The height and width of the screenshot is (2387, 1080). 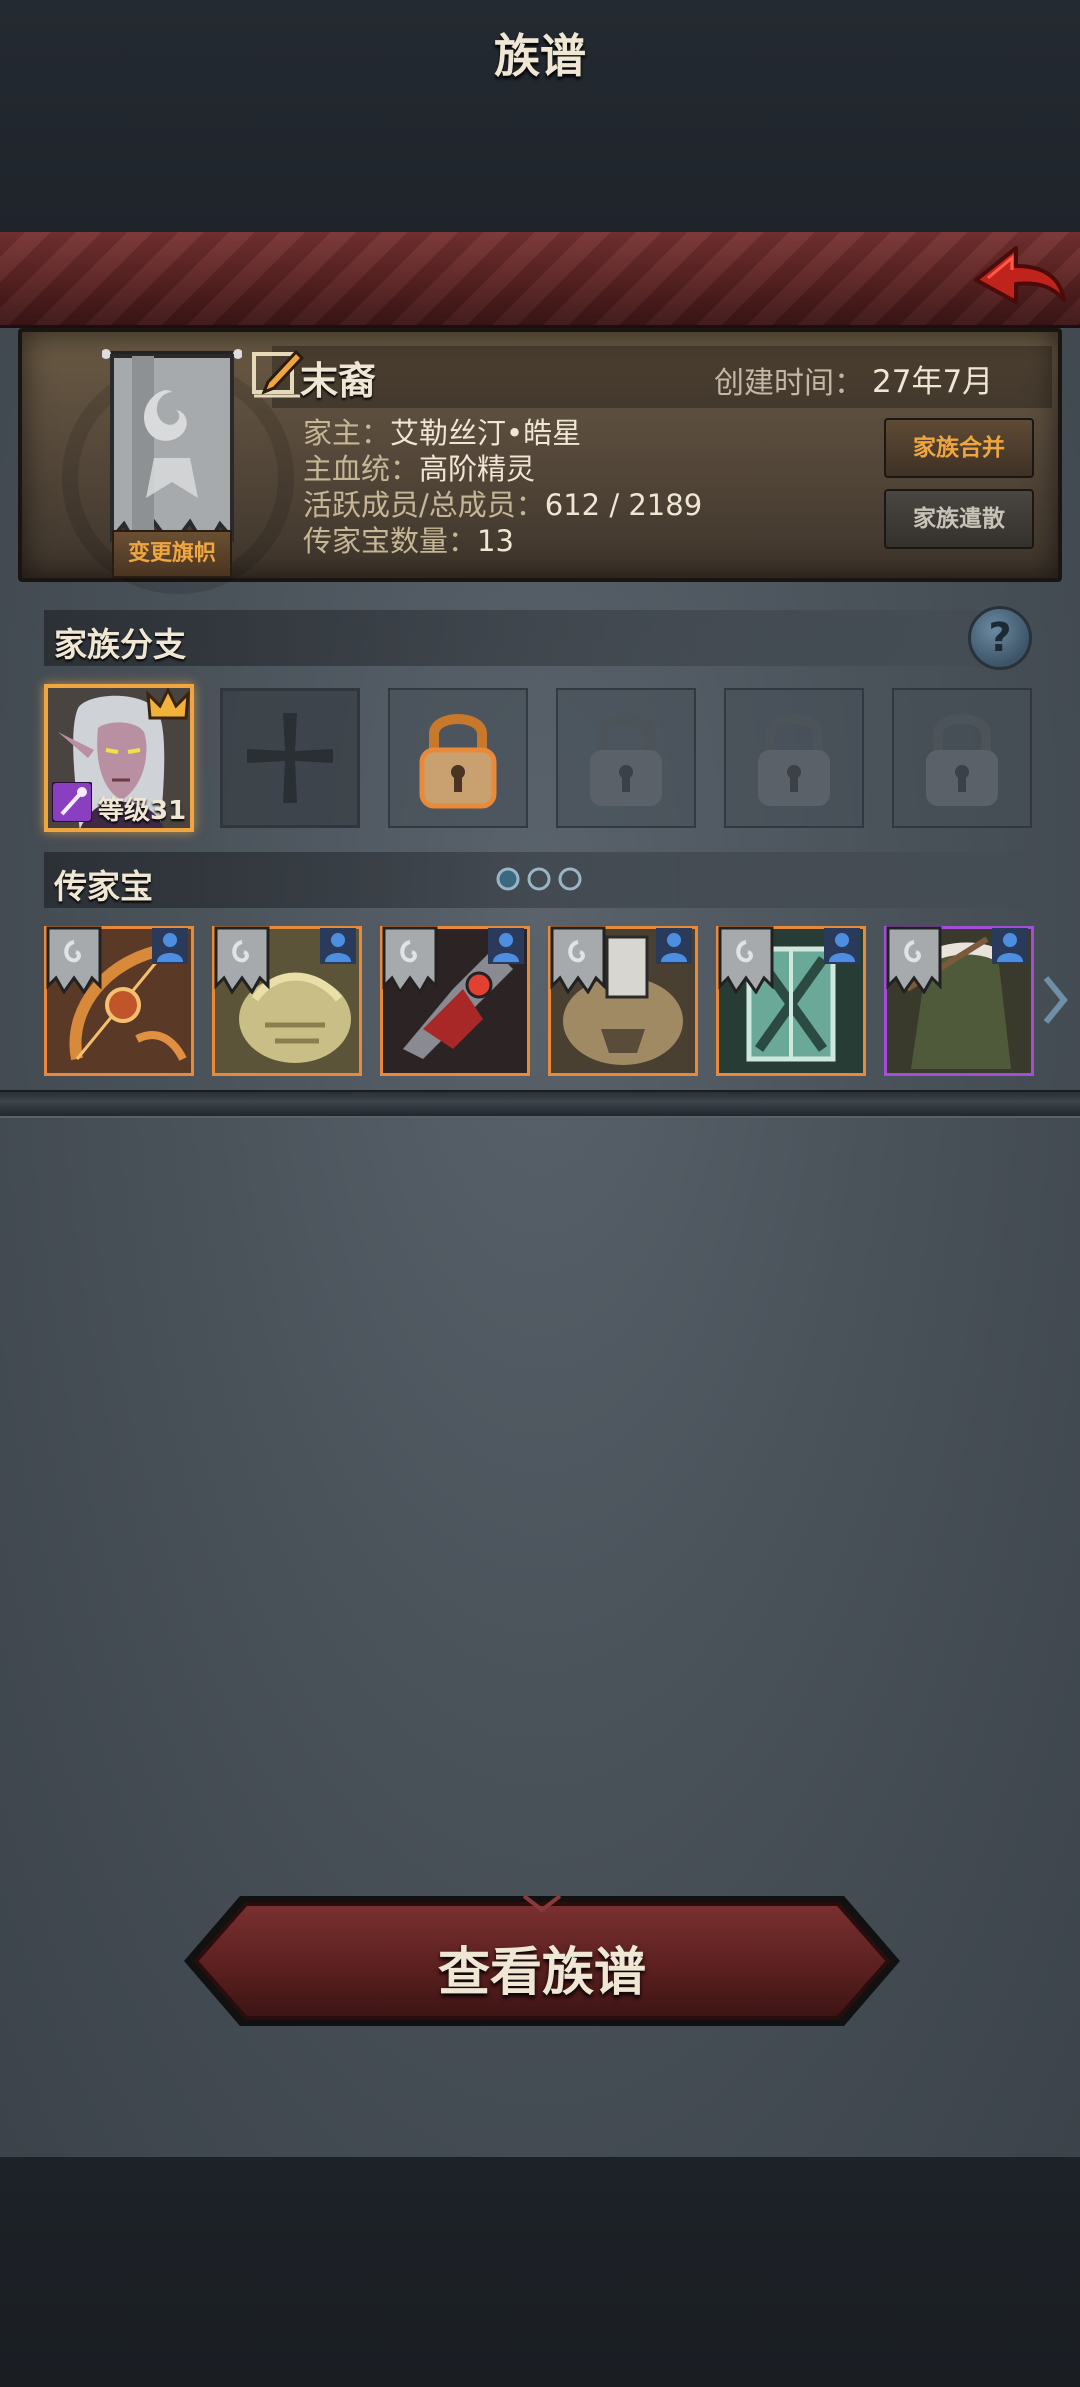 I want to click on help-button: ?, so click(x=1000, y=638).